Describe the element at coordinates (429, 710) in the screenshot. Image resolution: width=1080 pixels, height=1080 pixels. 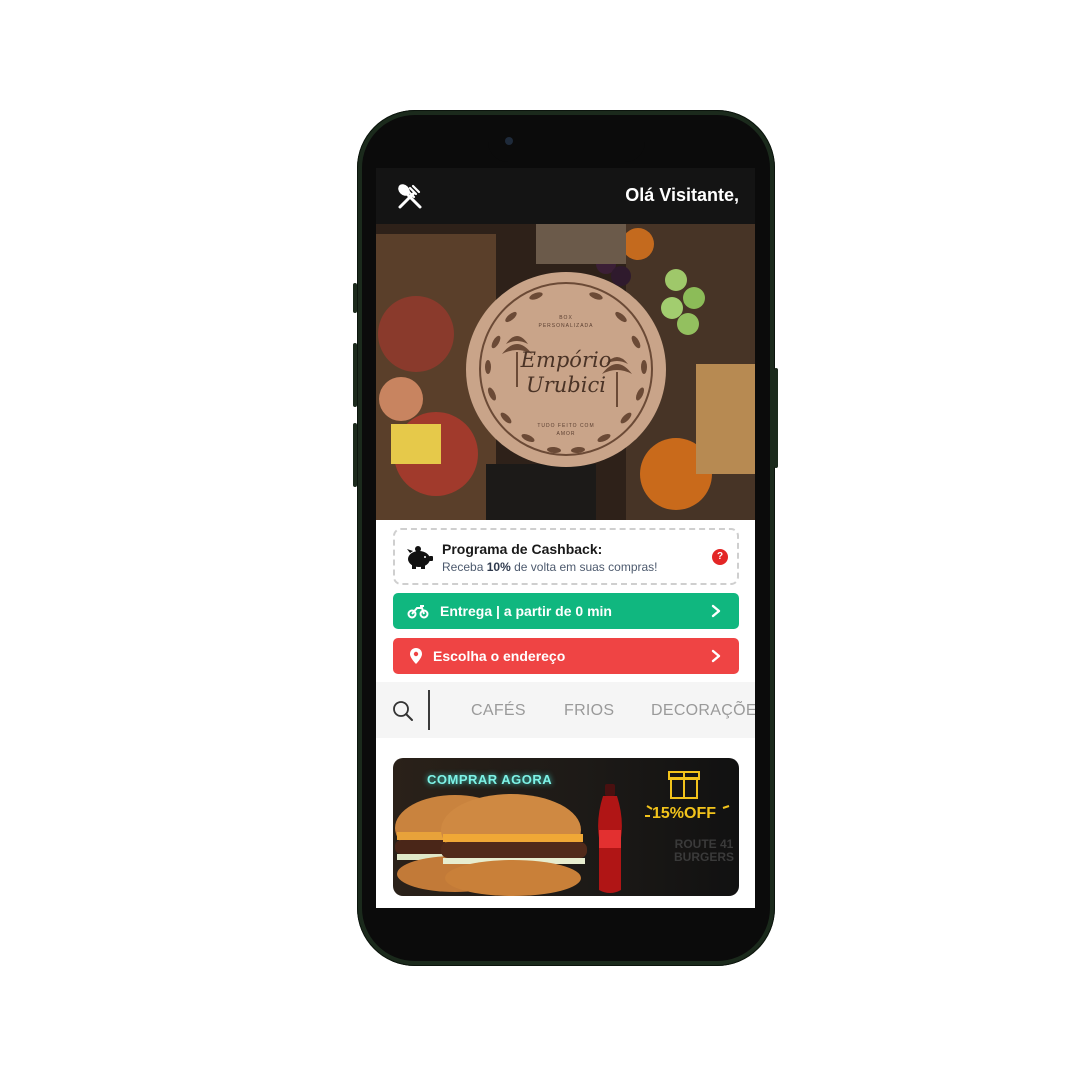
I see `category-divider` at that location.